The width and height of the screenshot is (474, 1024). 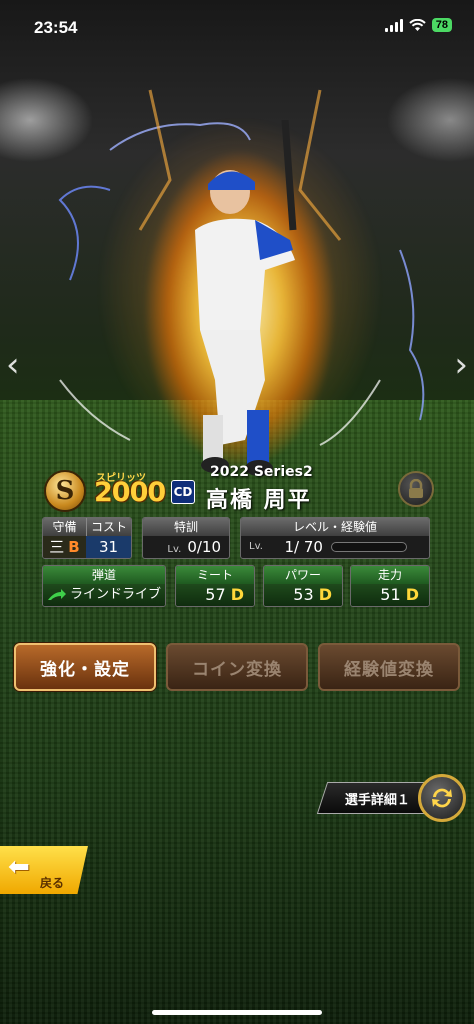 I want to click on wifi-icon, so click(x=417, y=24).